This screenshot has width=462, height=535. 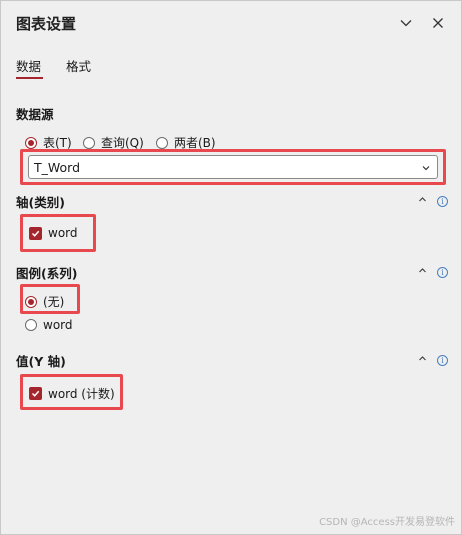 I want to click on legend-option-word-label: word, so click(x=58, y=325).